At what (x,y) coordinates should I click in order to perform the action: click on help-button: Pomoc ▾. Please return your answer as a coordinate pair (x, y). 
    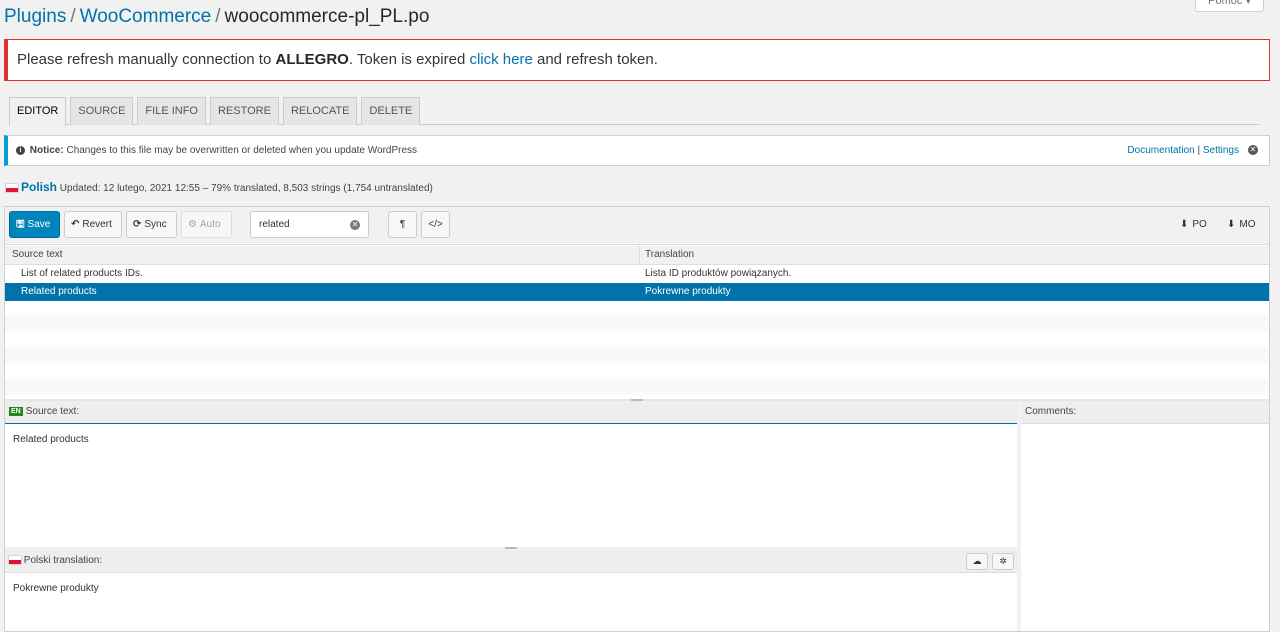
    Looking at the image, I should click on (1229, 6).